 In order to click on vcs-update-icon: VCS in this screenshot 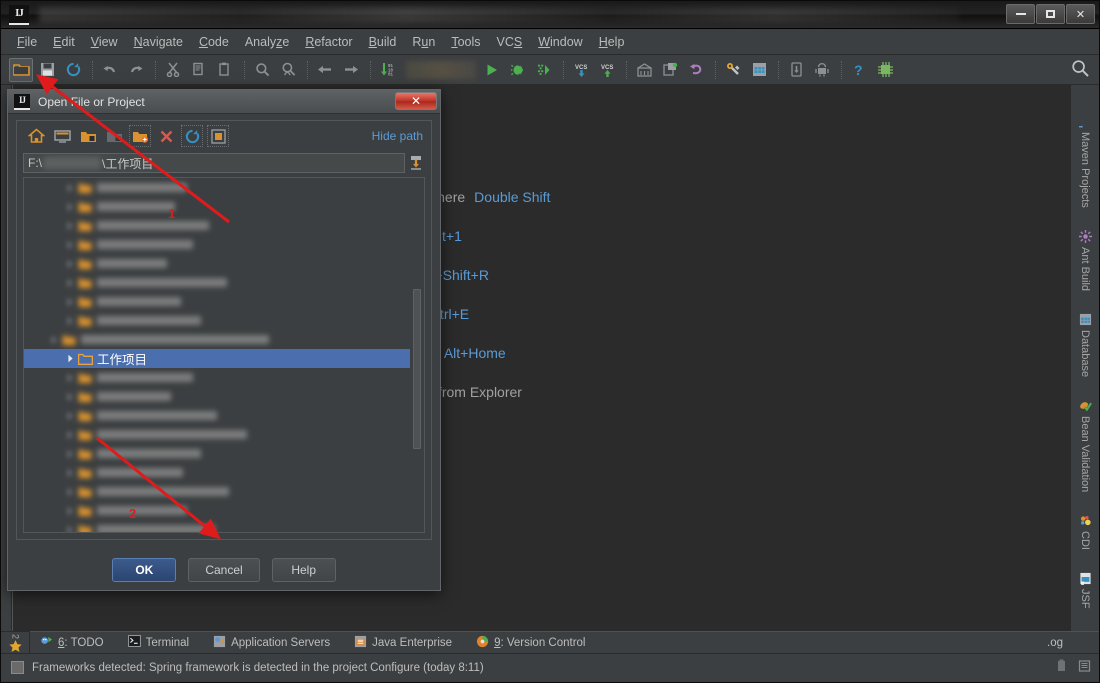, I will do `click(581, 70)`.